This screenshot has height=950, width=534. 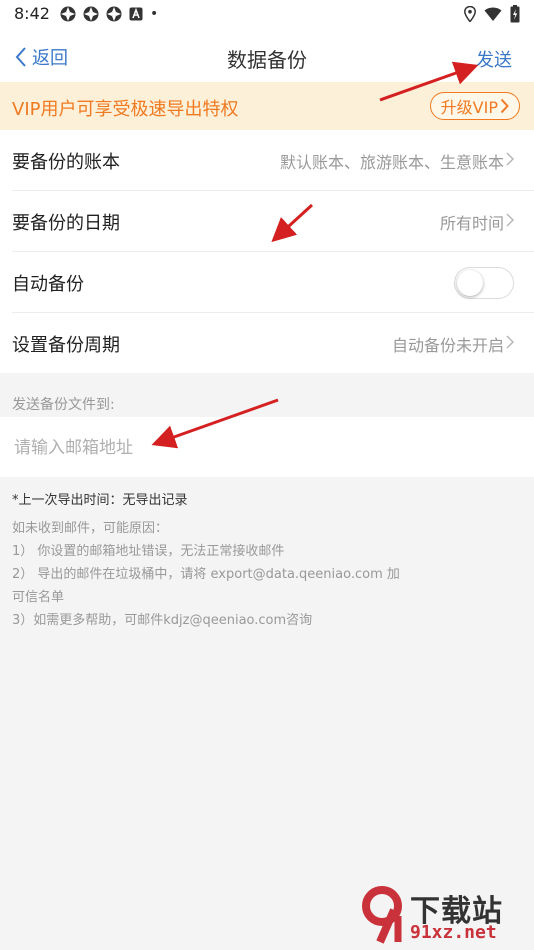 What do you see at coordinates (494, 59) in the screenshot?
I see `send-button: 发送` at bounding box center [494, 59].